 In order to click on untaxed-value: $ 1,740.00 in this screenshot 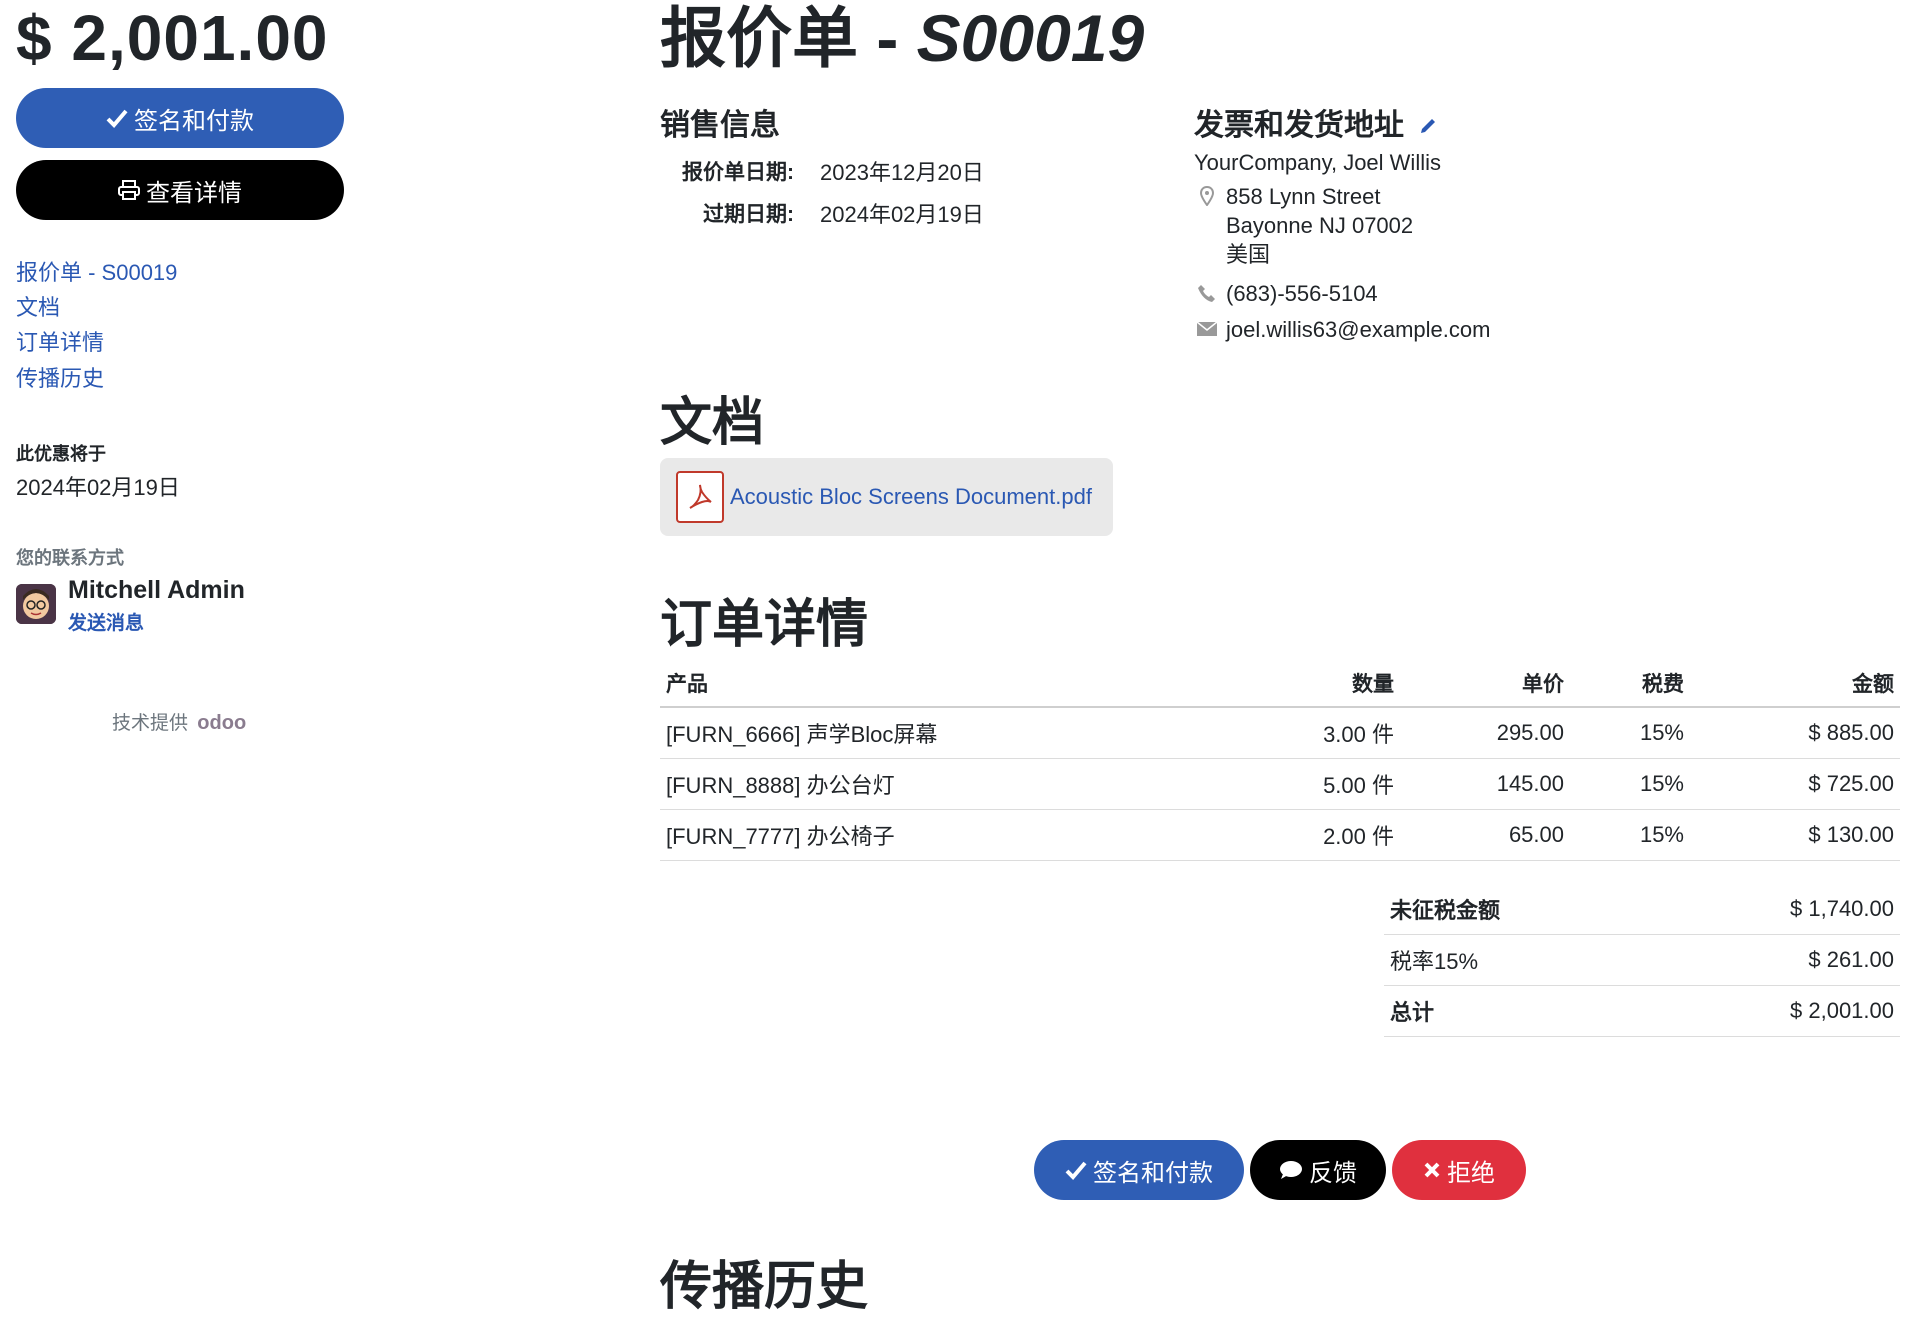, I will do `click(1774, 909)`.